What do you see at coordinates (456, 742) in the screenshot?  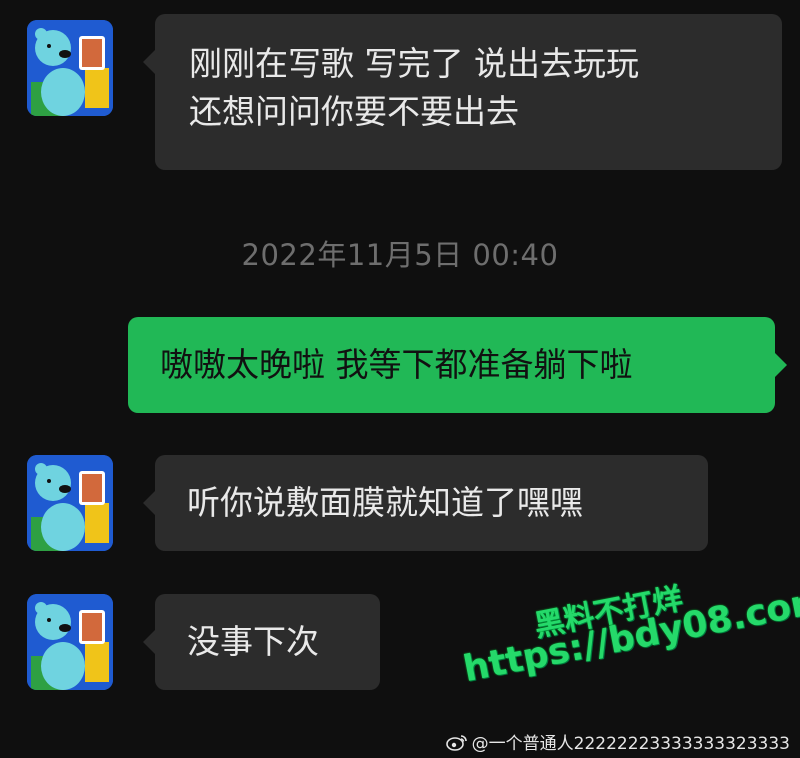 I see `weibo-icon` at bounding box center [456, 742].